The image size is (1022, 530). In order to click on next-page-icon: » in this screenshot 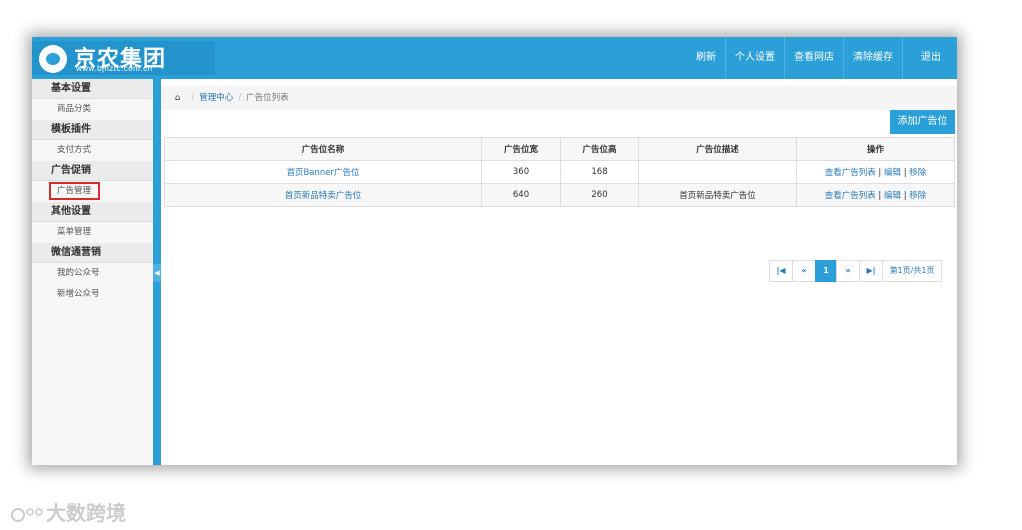, I will do `click(848, 271)`.